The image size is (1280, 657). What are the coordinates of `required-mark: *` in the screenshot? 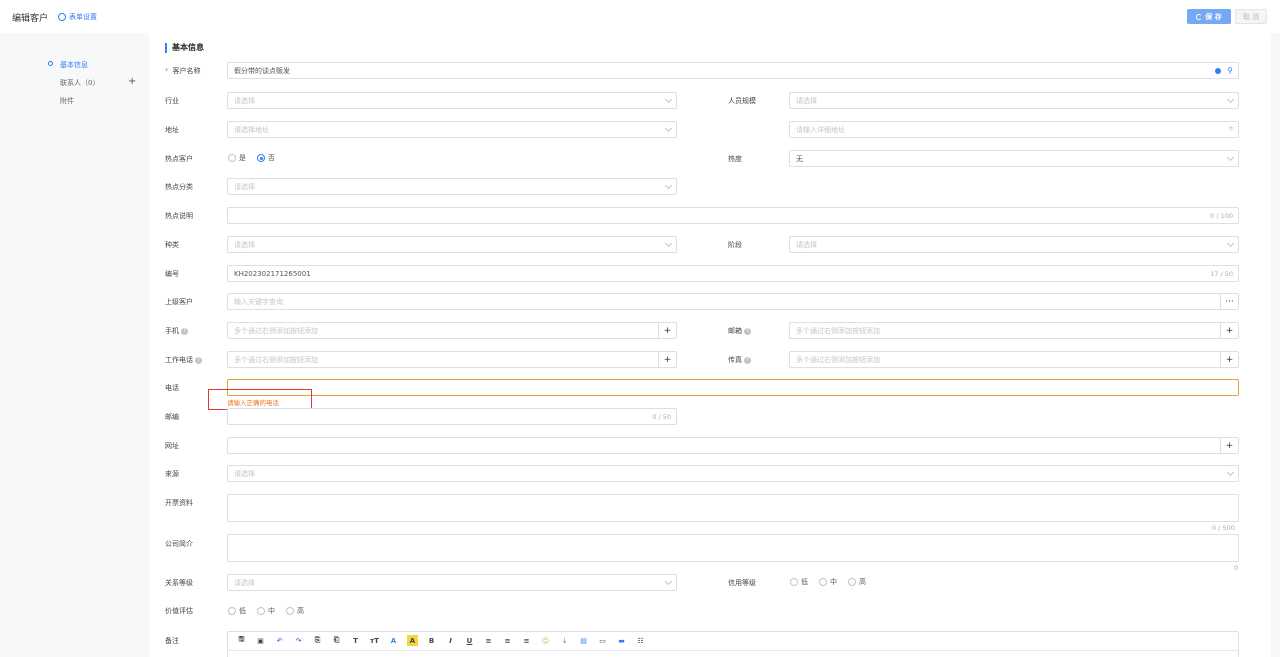 It's located at (167, 71).